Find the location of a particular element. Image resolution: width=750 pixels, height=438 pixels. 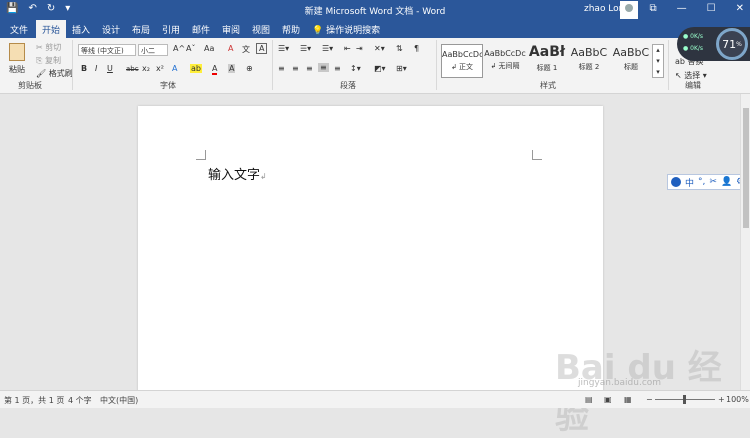

language-status: 中文(中国) is located at coordinates (119, 400).